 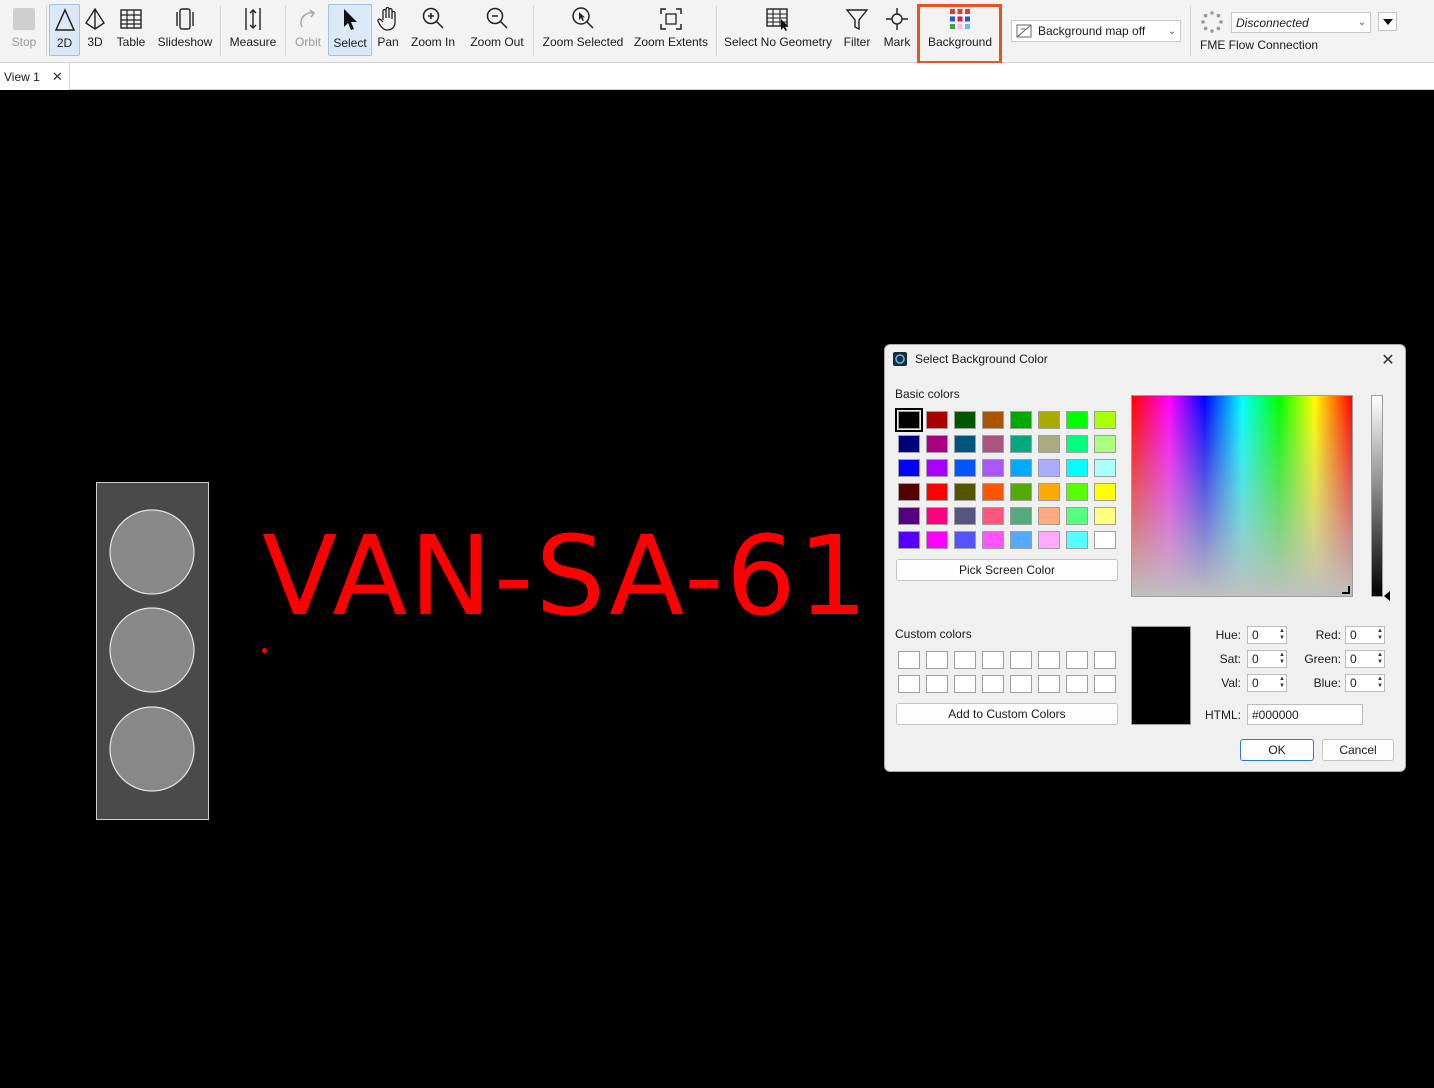 I want to click on mark-button: Mark, so click(x=897, y=30).